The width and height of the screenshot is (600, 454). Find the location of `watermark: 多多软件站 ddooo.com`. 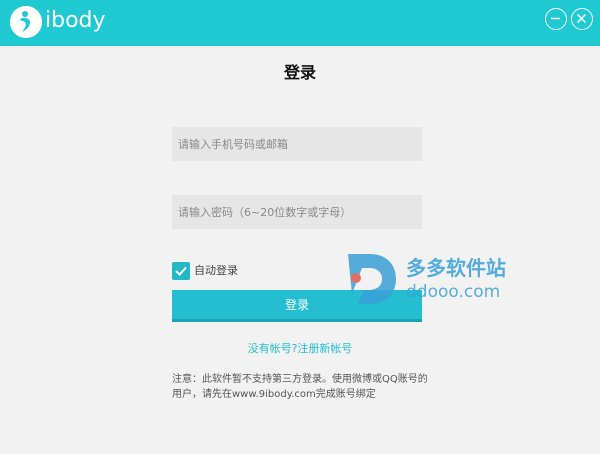

watermark: 多多软件站 ddooo.com is located at coordinates (432, 279).